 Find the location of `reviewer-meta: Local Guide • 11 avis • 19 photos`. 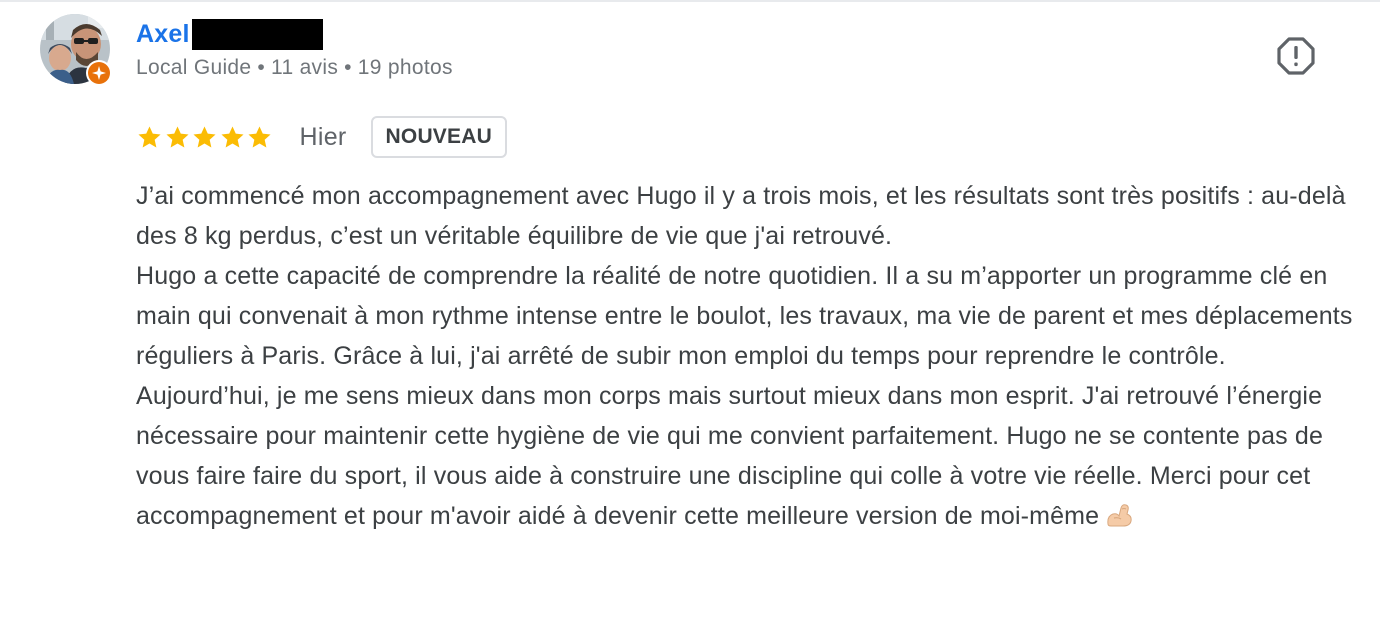

reviewer-meta: Local Guide • 11 avis • 19 photos is located at coordinates (294, 68).